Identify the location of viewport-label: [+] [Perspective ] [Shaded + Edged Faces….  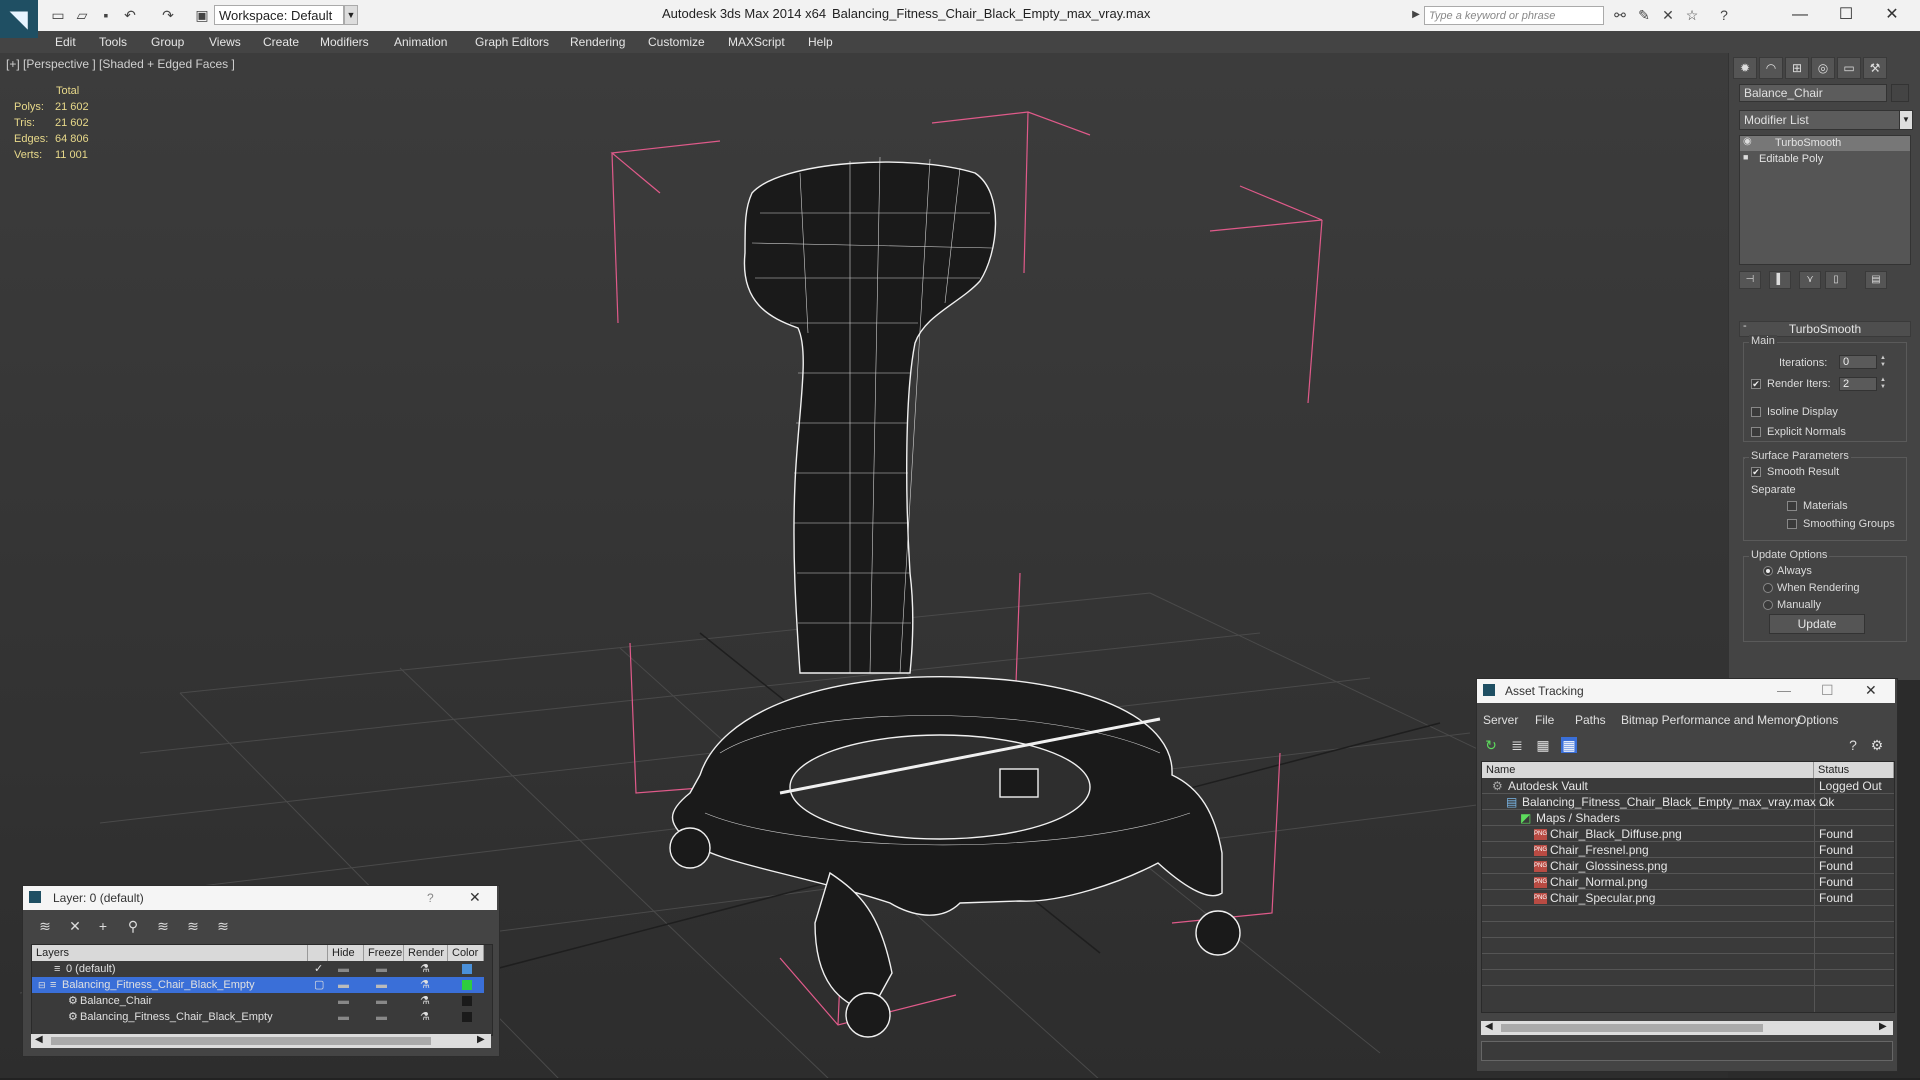
(120, 64).